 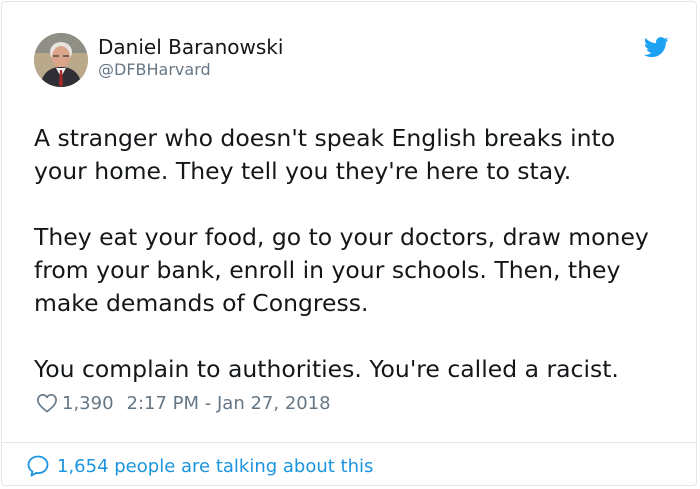 I want to click on speech-bubble-icon, so click(x=38, y=466).